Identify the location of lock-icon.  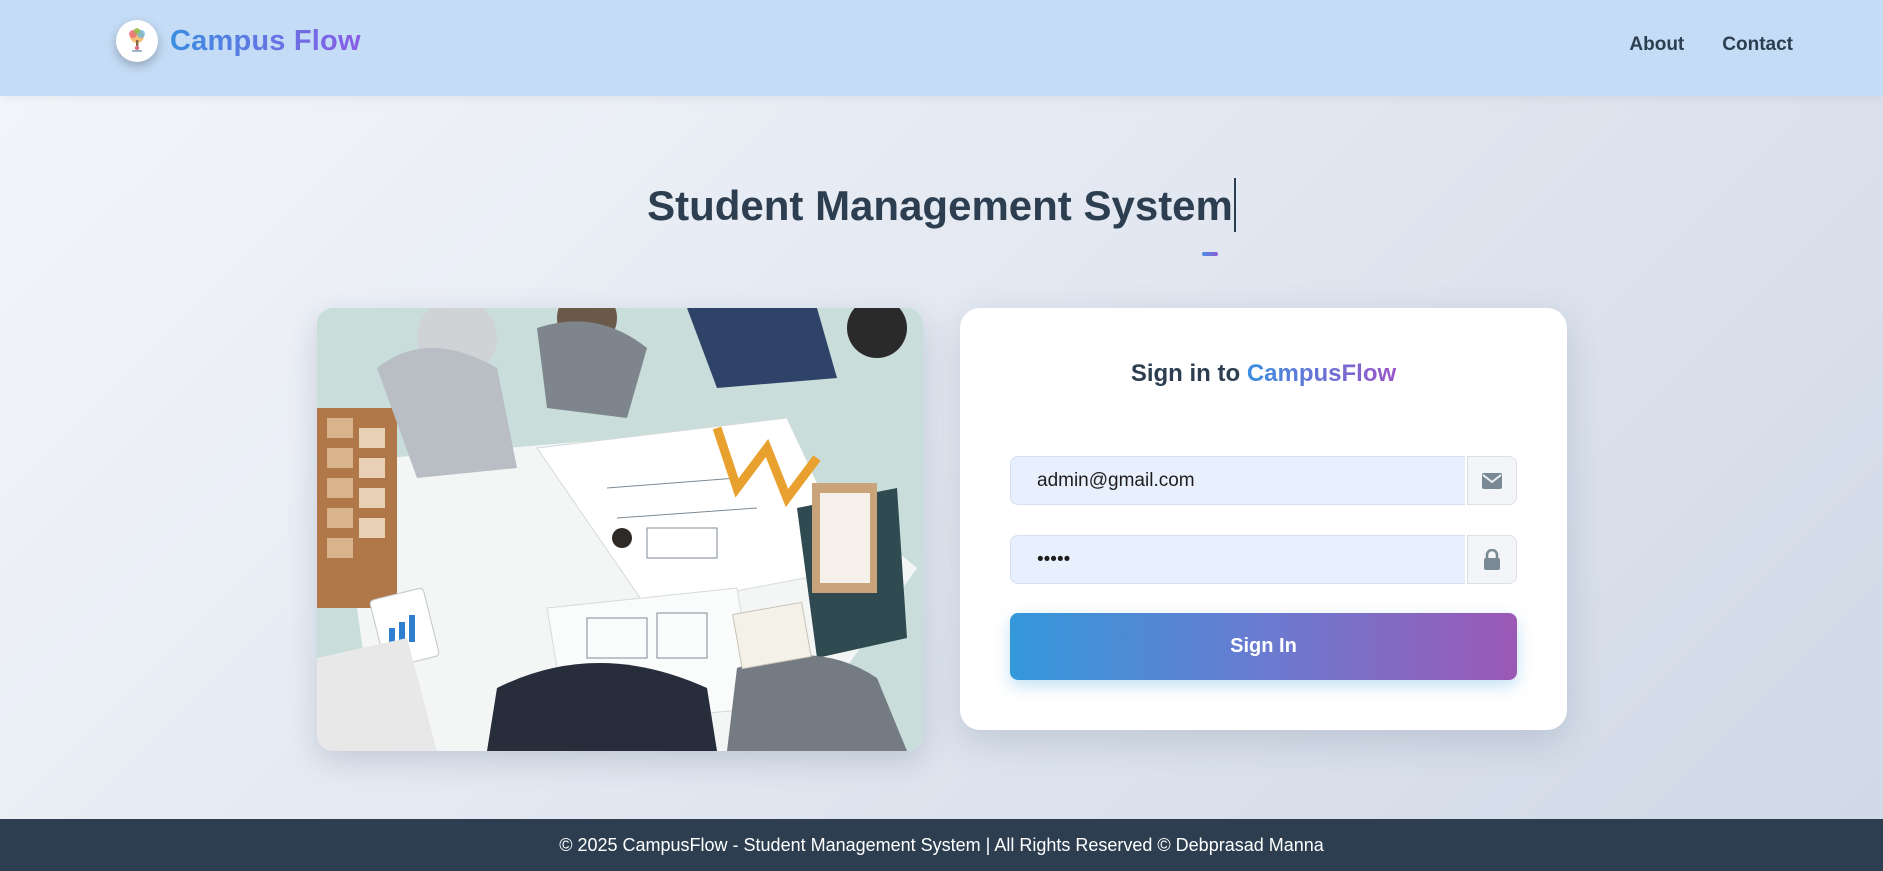
(1492, 559).